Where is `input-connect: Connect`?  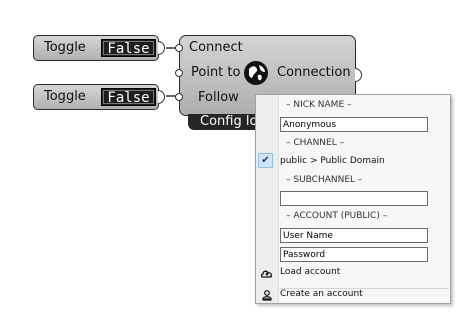 input-connect: Connect is located at coordinates (216, 47).